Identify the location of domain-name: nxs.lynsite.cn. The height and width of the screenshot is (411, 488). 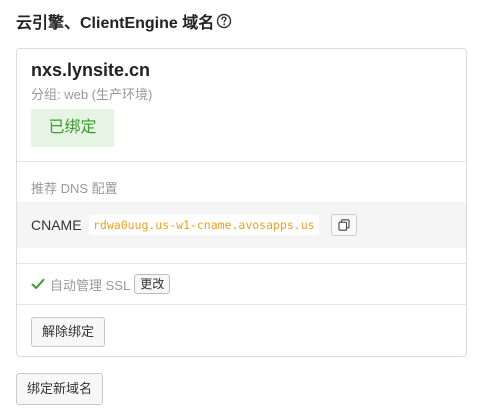
(91, 70).